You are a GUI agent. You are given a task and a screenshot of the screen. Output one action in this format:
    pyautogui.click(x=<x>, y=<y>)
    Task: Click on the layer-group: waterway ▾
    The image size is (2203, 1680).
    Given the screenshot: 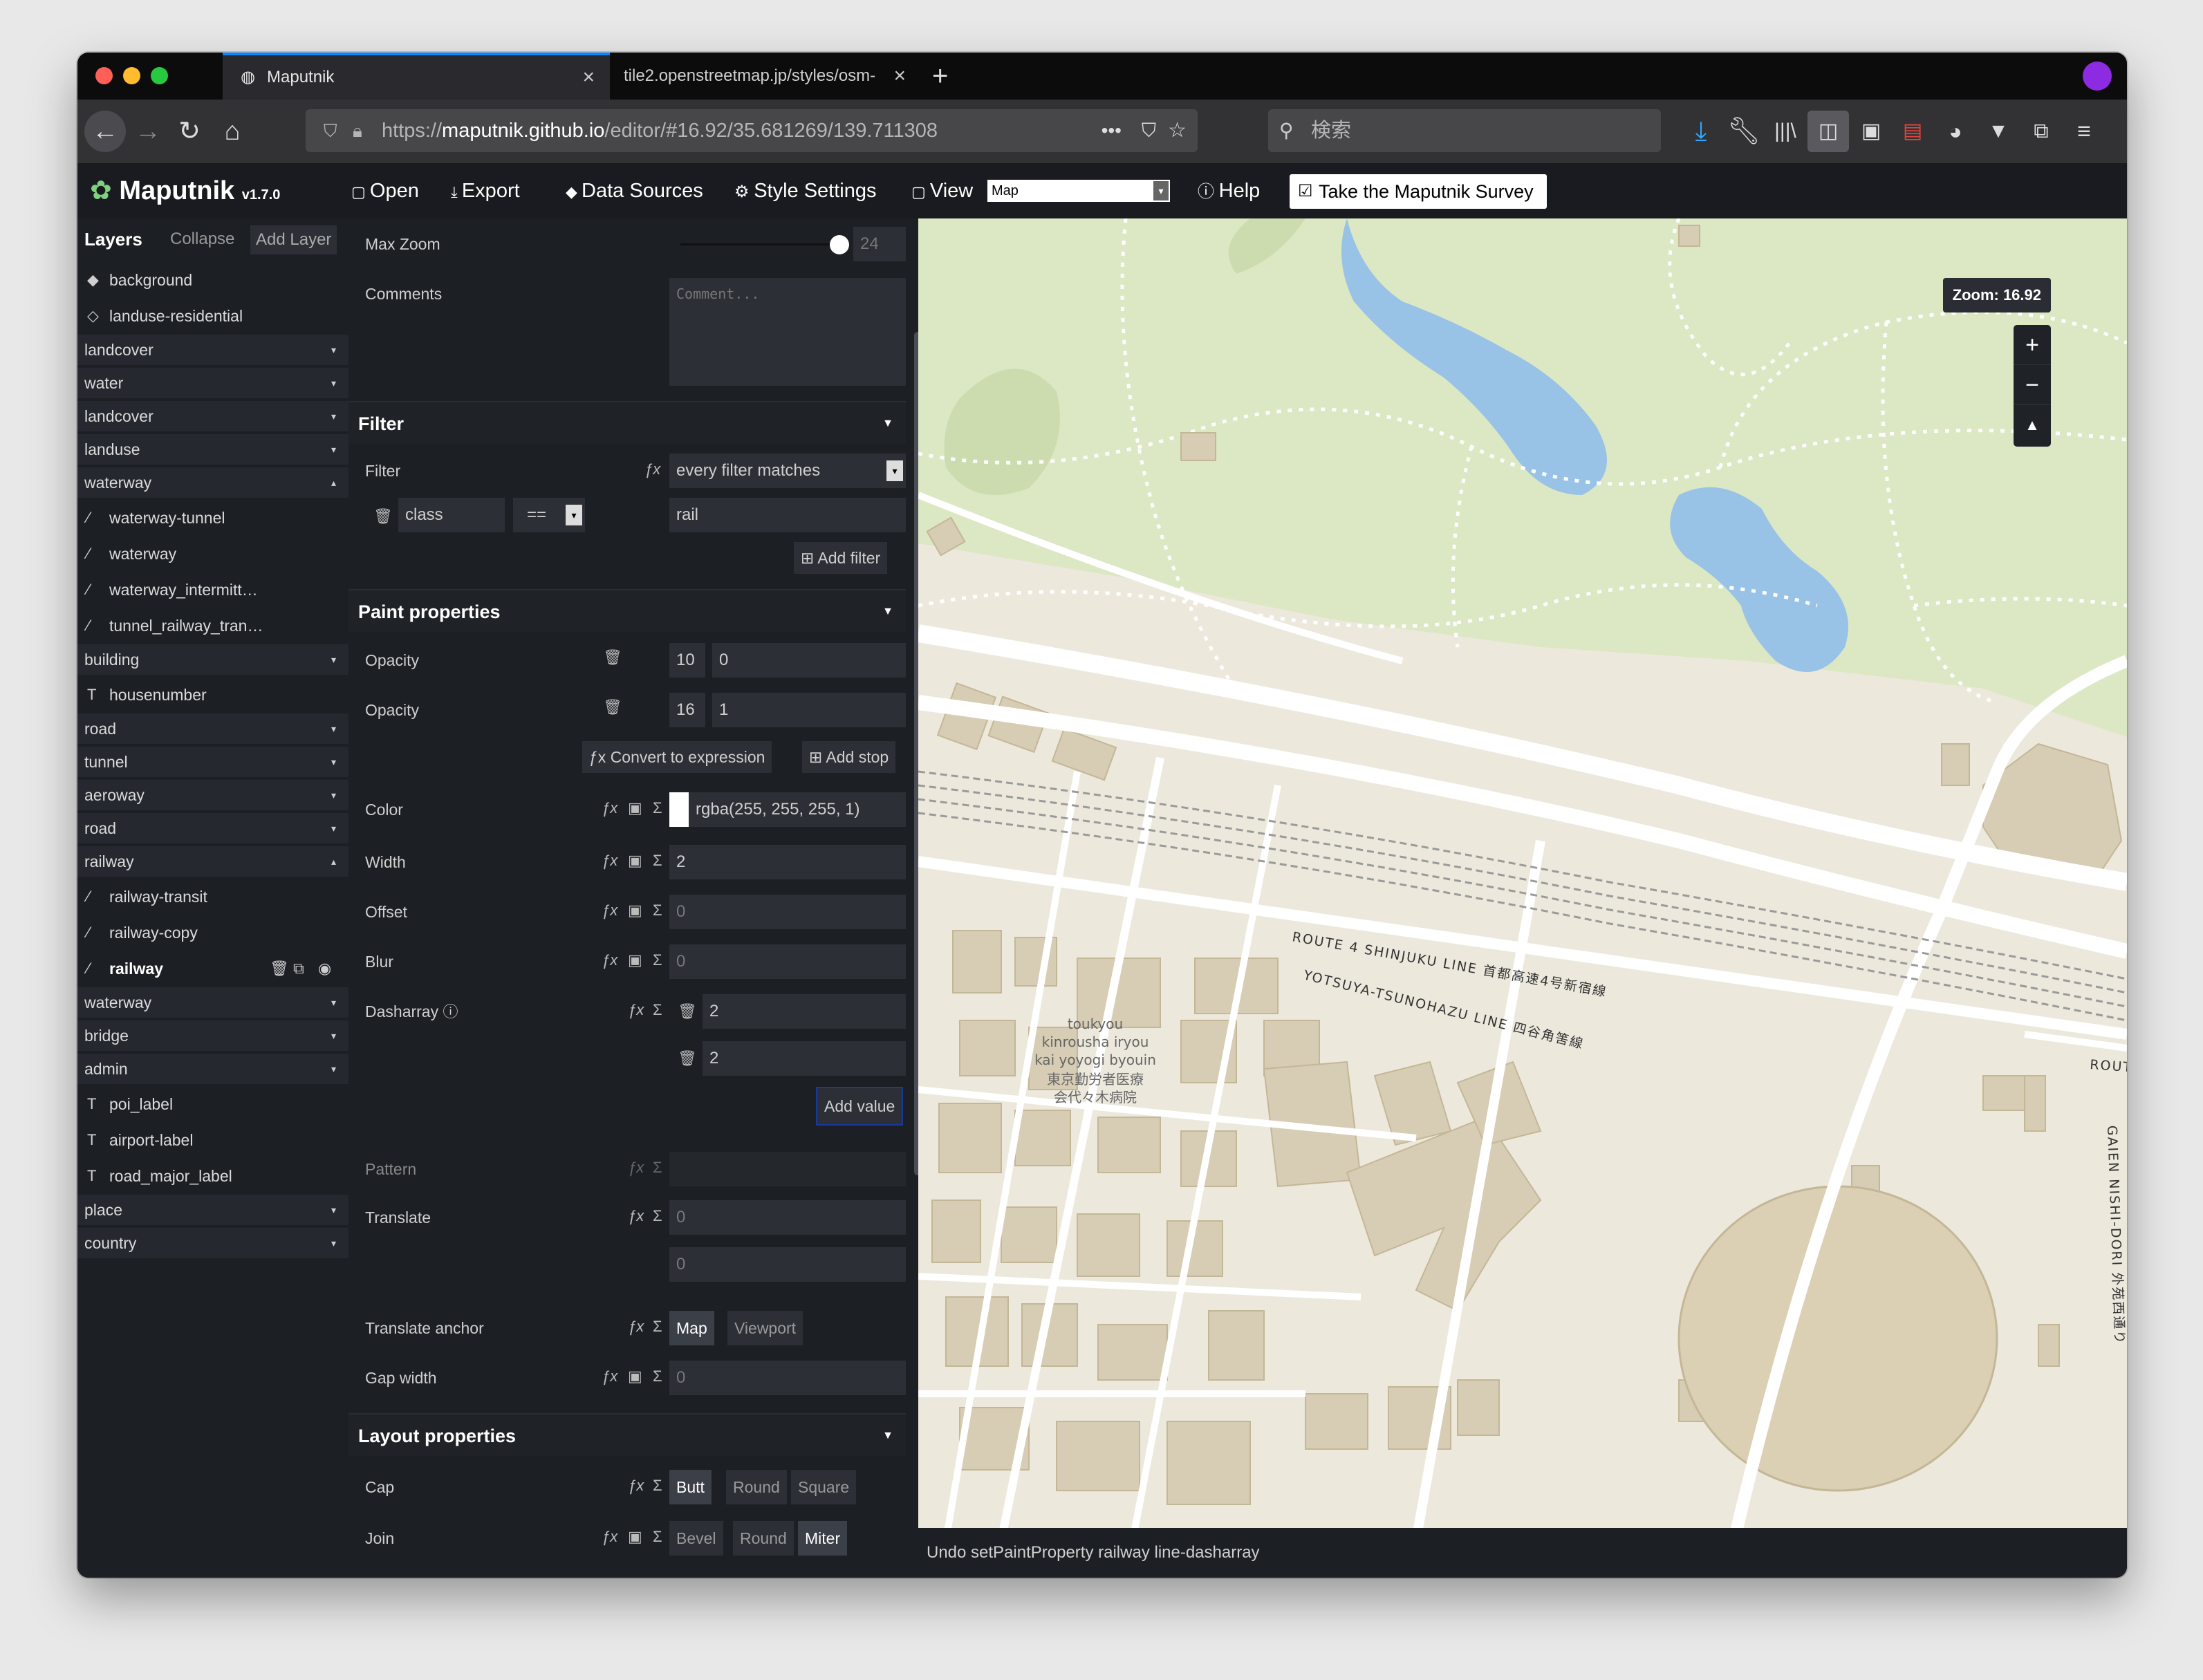 What is the action you would take?
    pyautogui.click(x=212, y=1002)
    